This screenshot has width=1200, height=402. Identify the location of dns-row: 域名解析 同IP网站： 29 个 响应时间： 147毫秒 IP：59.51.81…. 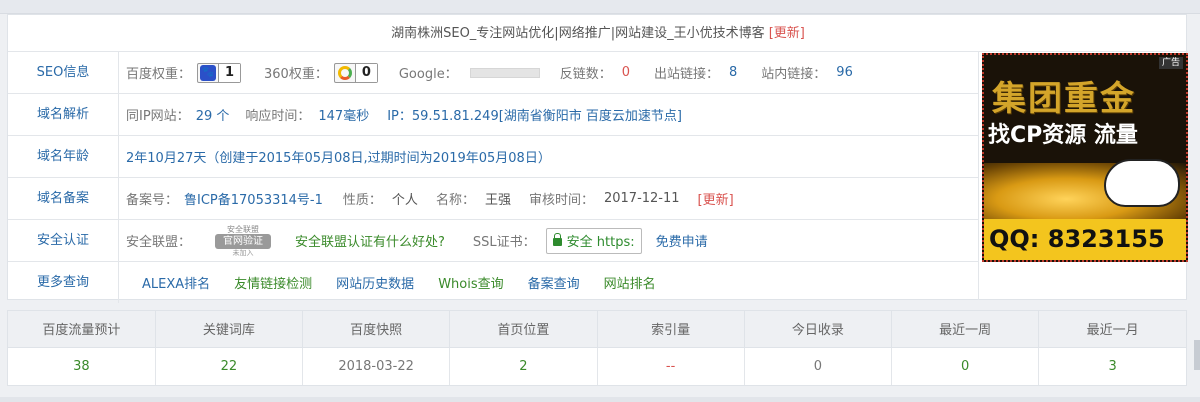
(493, 115).